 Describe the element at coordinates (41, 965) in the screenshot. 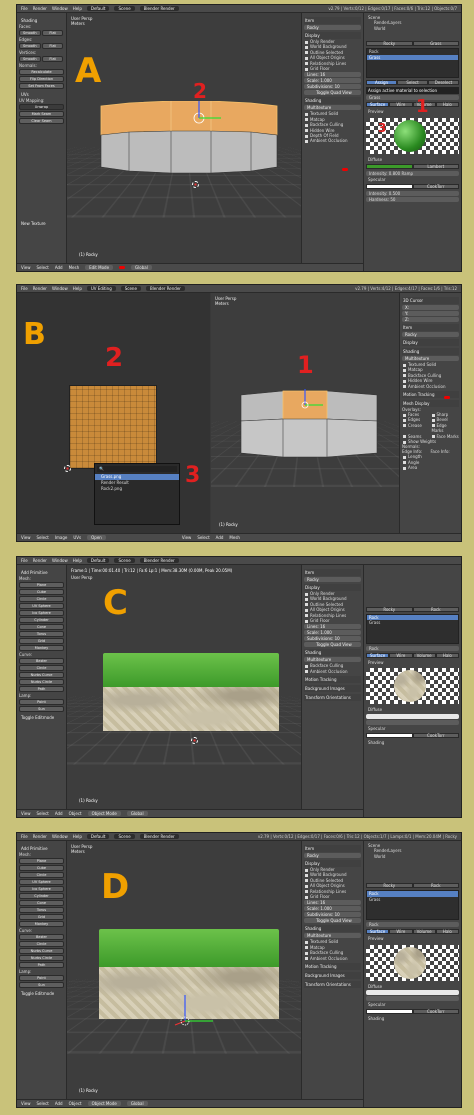

I see `add-path-button: Path` at that location.